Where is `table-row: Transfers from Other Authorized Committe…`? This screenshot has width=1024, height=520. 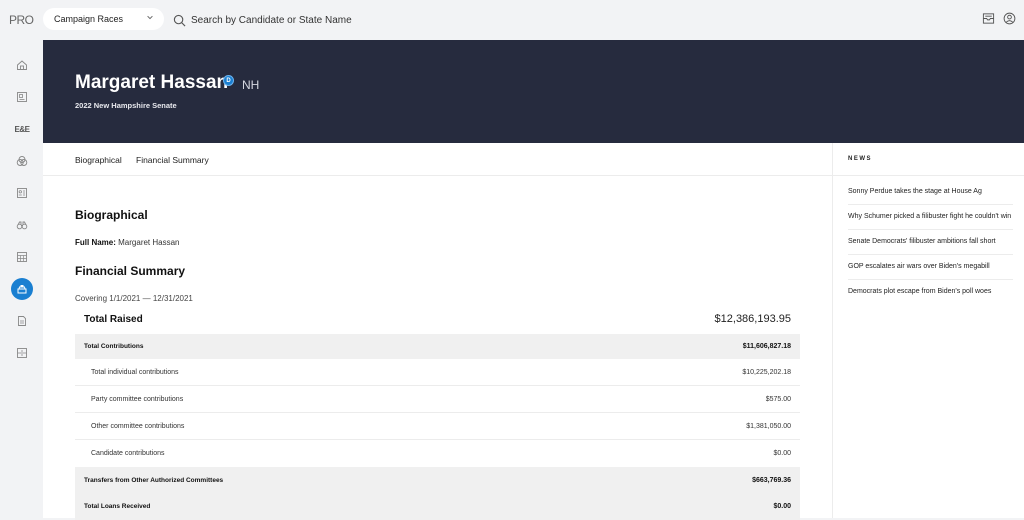 table-row: Transfers from Other Authorized Committe… is located at coordinates (437, 480).